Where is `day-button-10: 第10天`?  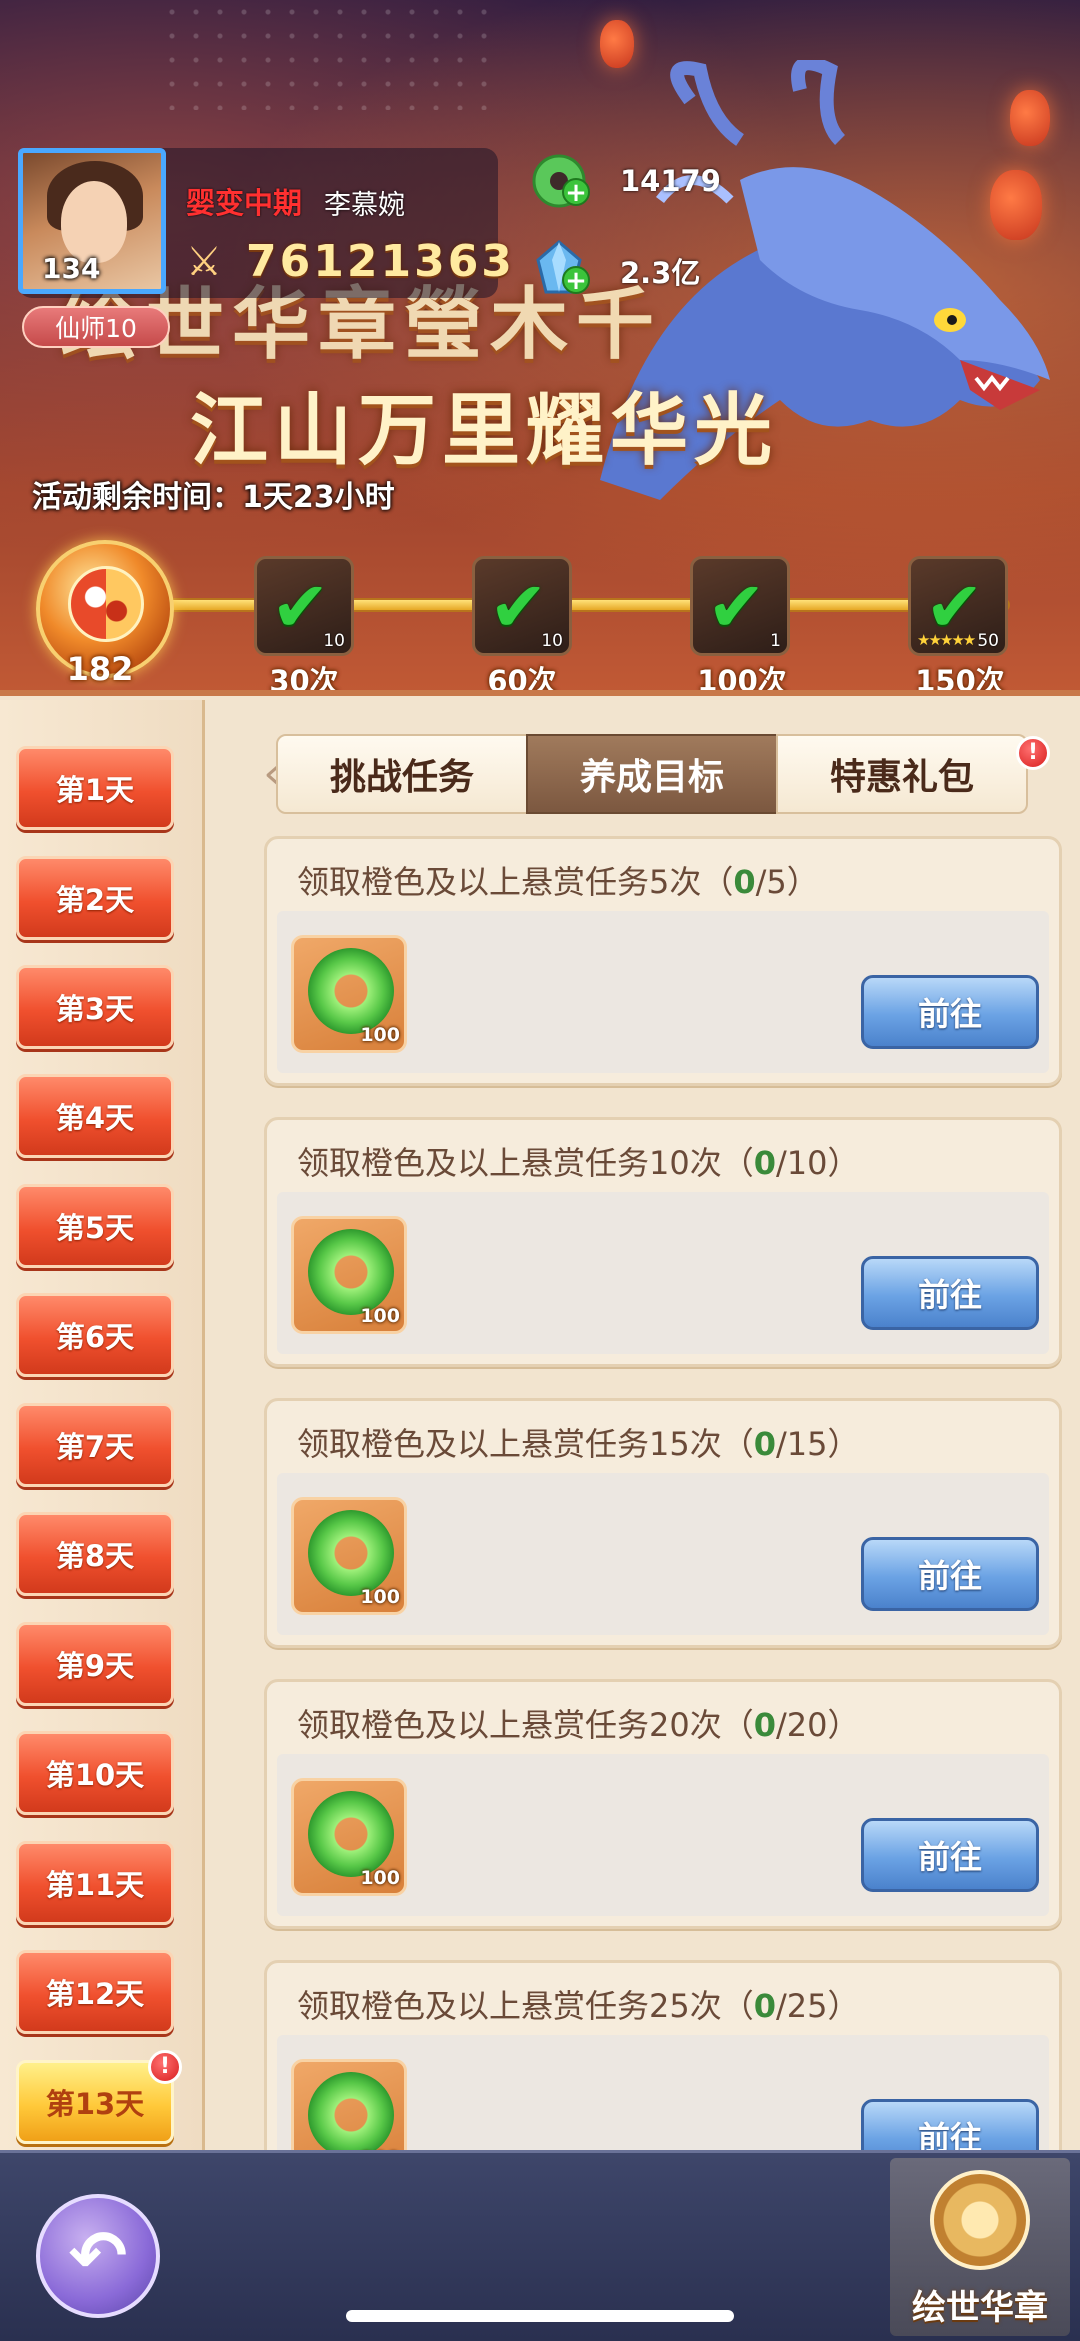 day-button-10: 第10天 is located at coordinates (95, 1773).